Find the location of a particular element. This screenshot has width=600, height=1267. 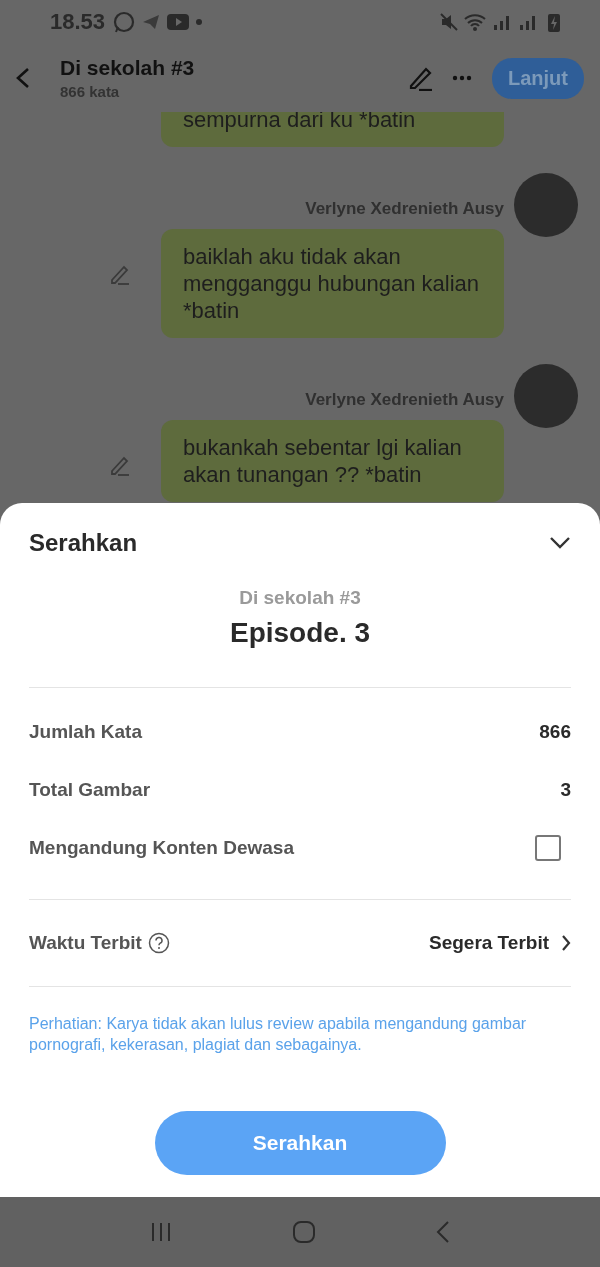

next-button: Lanjut is located at coordinates (538, 78).